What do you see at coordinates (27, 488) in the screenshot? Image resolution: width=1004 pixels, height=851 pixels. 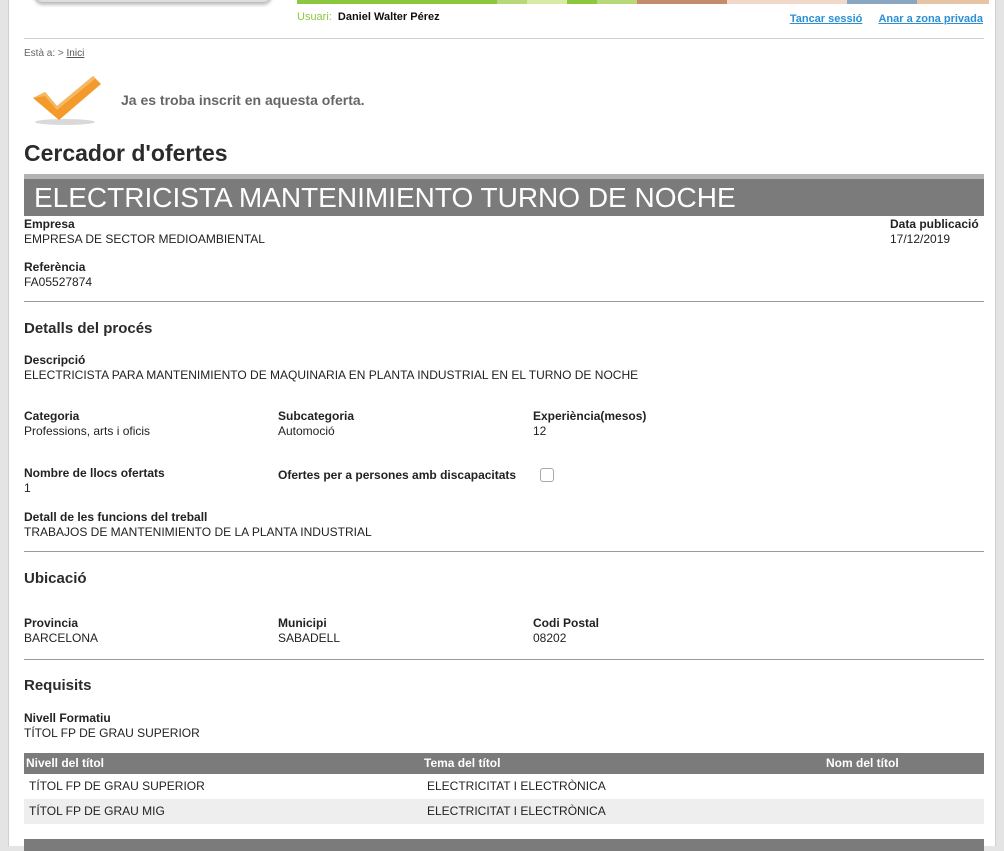 I see `positions-value: 1` at bounding box center [27, 488].